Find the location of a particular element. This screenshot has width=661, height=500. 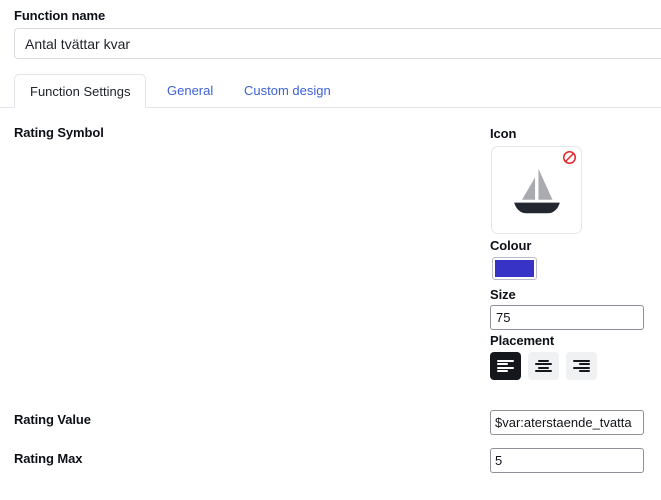

rating-value-input is located at coordinates (567, 422).